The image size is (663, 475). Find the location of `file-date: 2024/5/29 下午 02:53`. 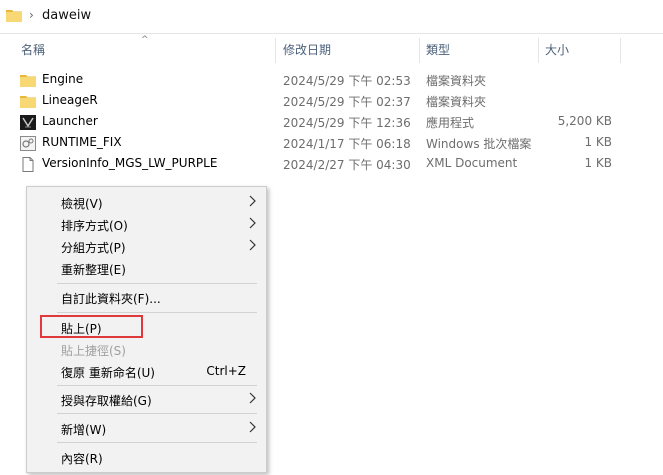

file-date: 2024/5/29 下午 02:53 is located at coordinates (347, 81).